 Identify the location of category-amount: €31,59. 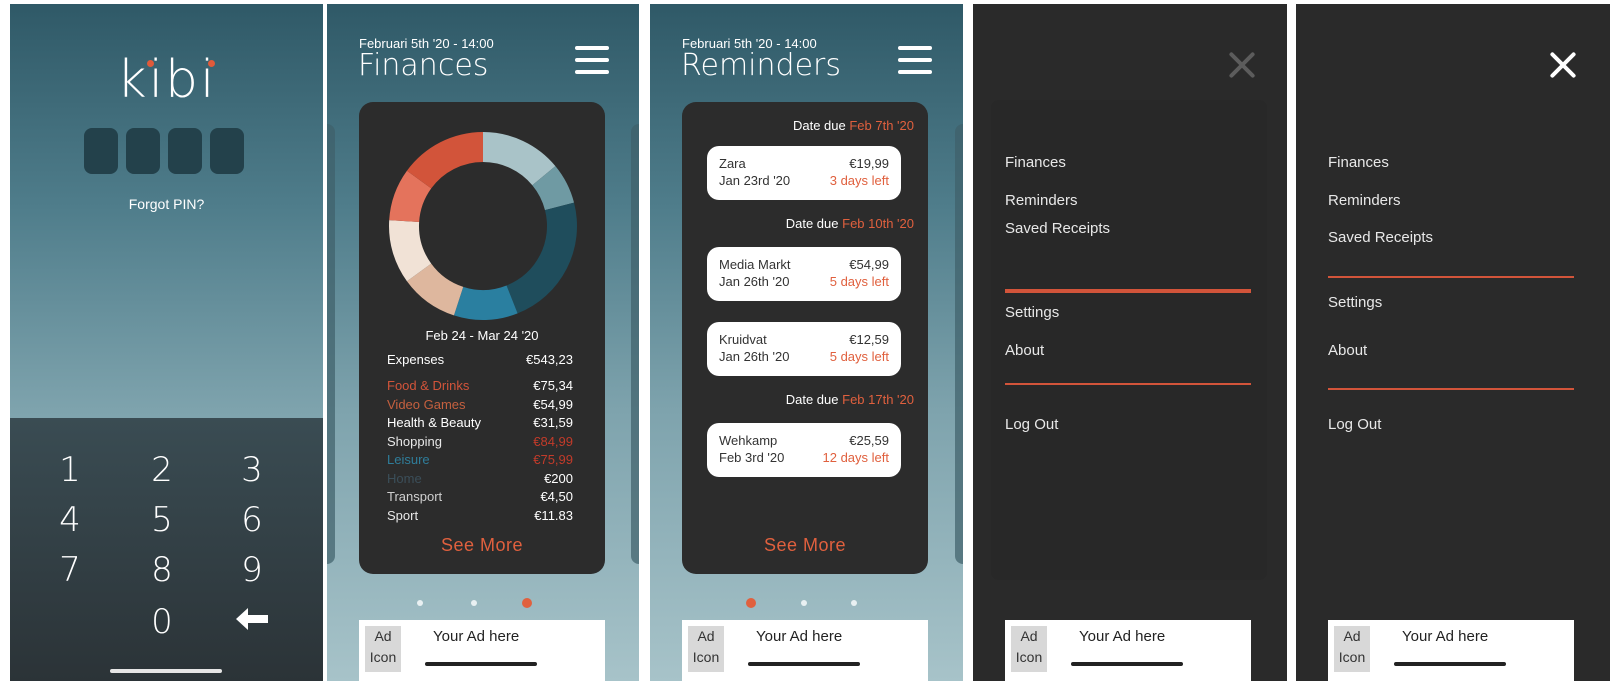
(553, 422).